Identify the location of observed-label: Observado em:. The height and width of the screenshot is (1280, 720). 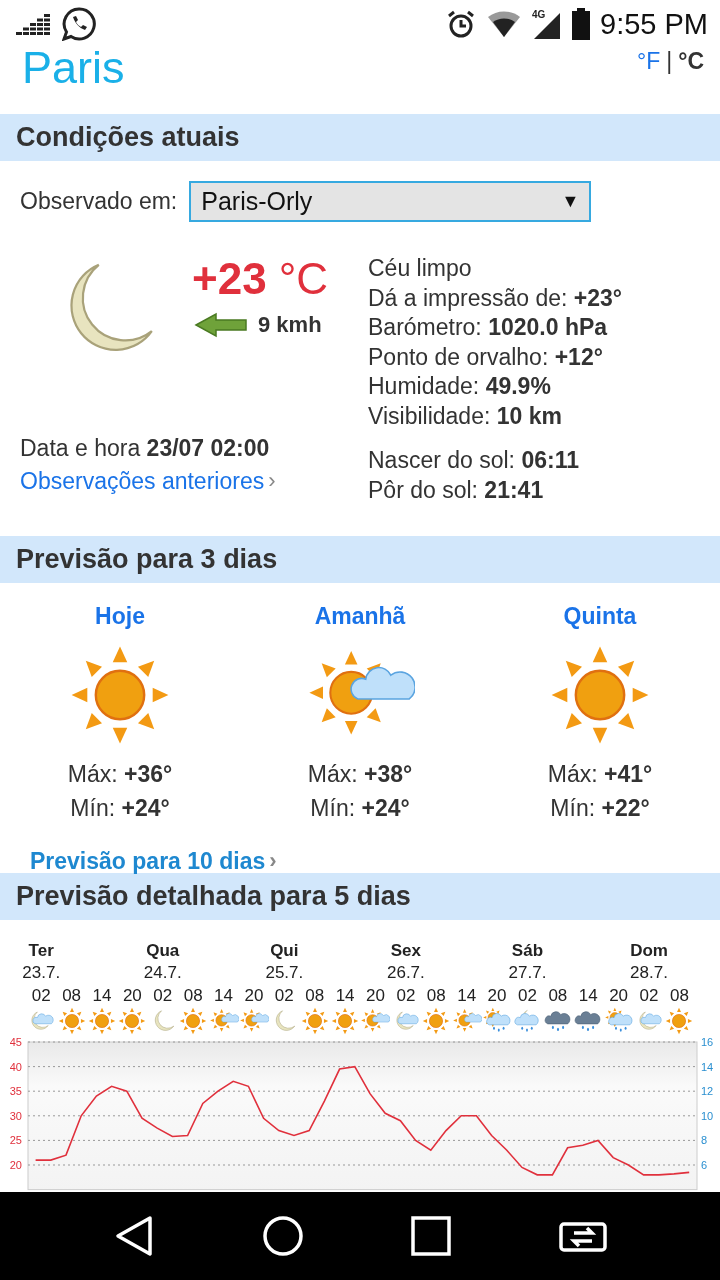
(99, 201).